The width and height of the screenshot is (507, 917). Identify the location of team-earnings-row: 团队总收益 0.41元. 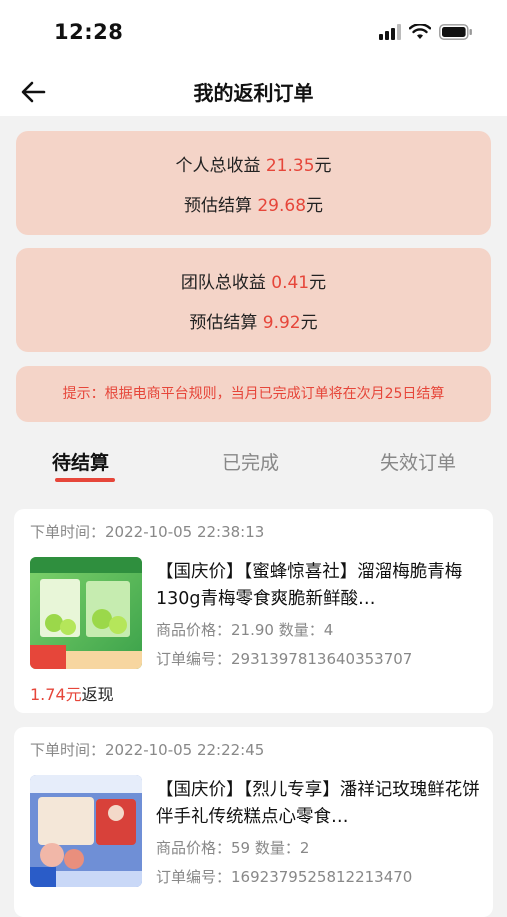
(253, 280).